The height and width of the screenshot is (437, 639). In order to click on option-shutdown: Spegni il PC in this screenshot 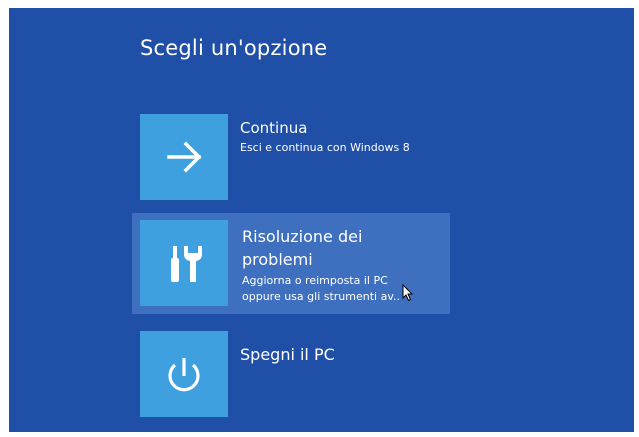, I will do `click(289, 375)`.